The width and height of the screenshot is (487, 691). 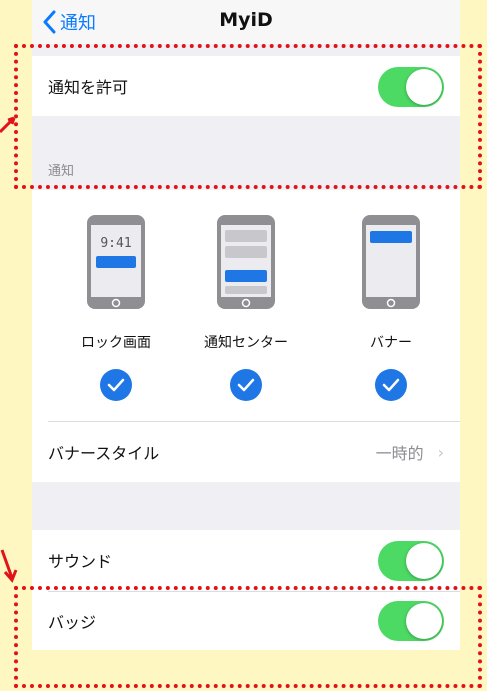 What do you see at coordinates (116, 262) in the screenshot?
I see `lock-screen-phone-icon` at bounding box center [116, 262].